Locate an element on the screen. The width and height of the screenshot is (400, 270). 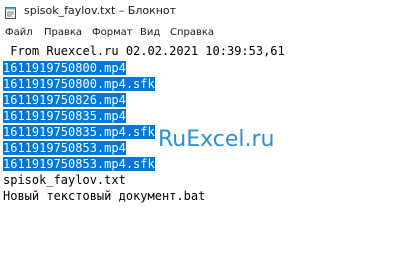
selected-text: 1611919750800.mp4 is located at coordinates (64, 68).